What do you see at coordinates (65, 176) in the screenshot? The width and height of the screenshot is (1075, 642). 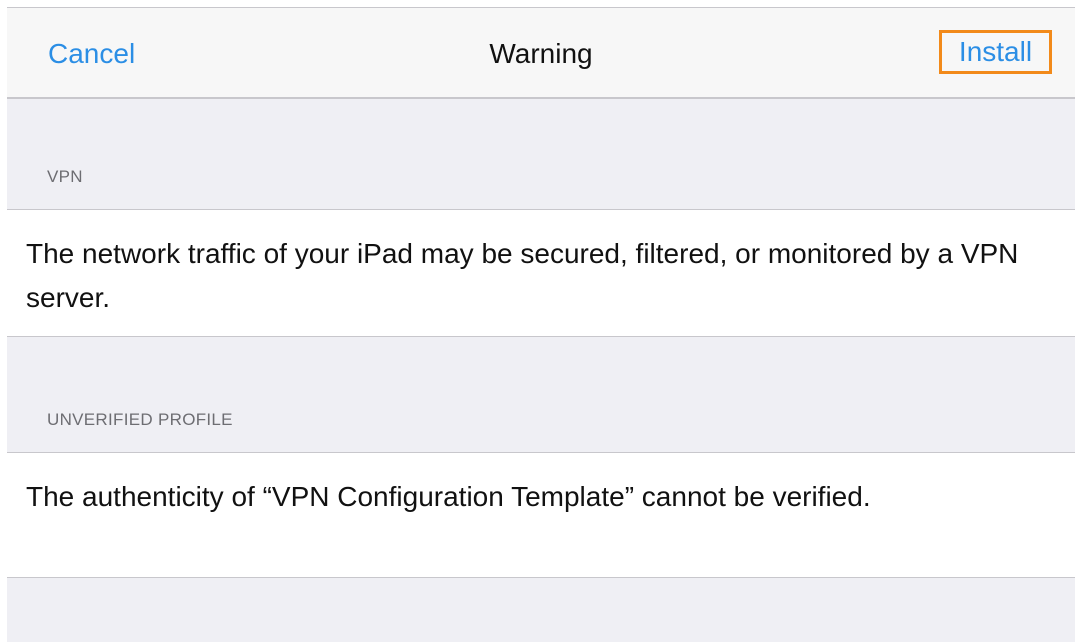 I see `section-header-vpn: VPN` at bounding box center [65, 176].